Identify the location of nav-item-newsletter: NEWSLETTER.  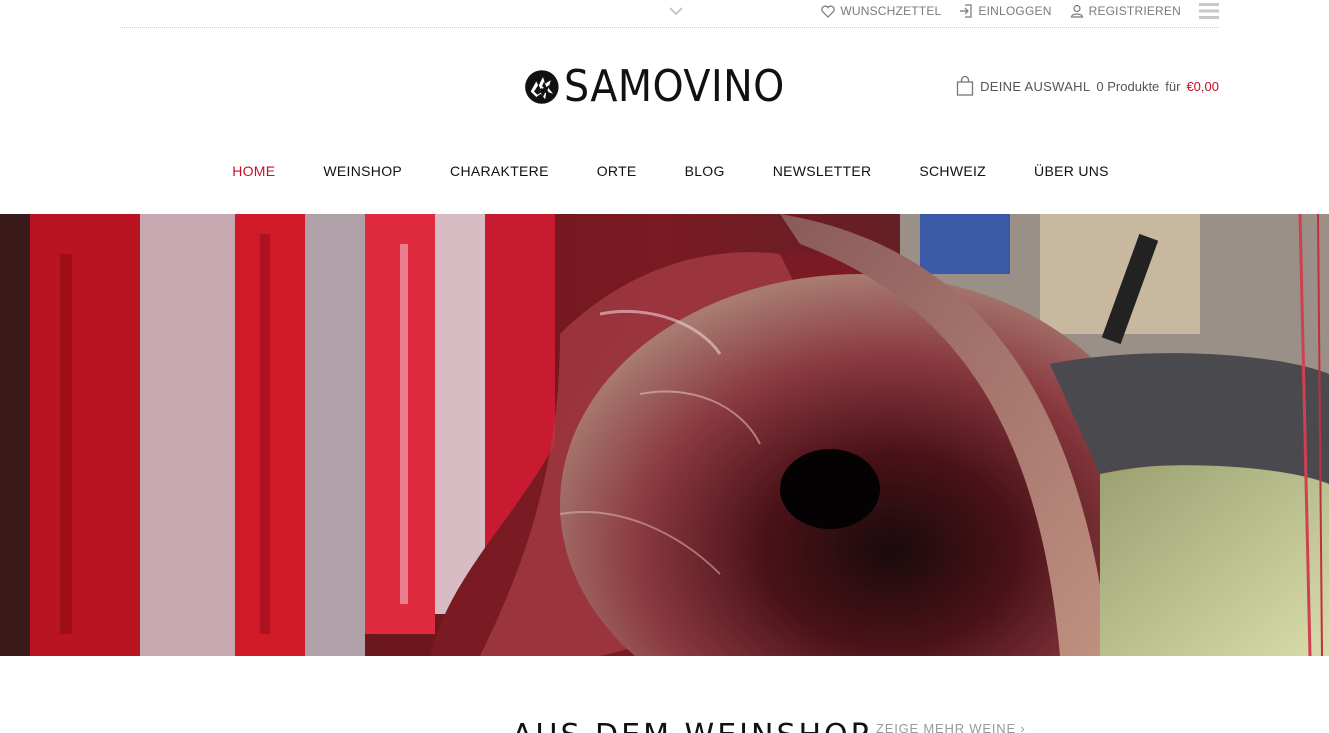
(822, 171).